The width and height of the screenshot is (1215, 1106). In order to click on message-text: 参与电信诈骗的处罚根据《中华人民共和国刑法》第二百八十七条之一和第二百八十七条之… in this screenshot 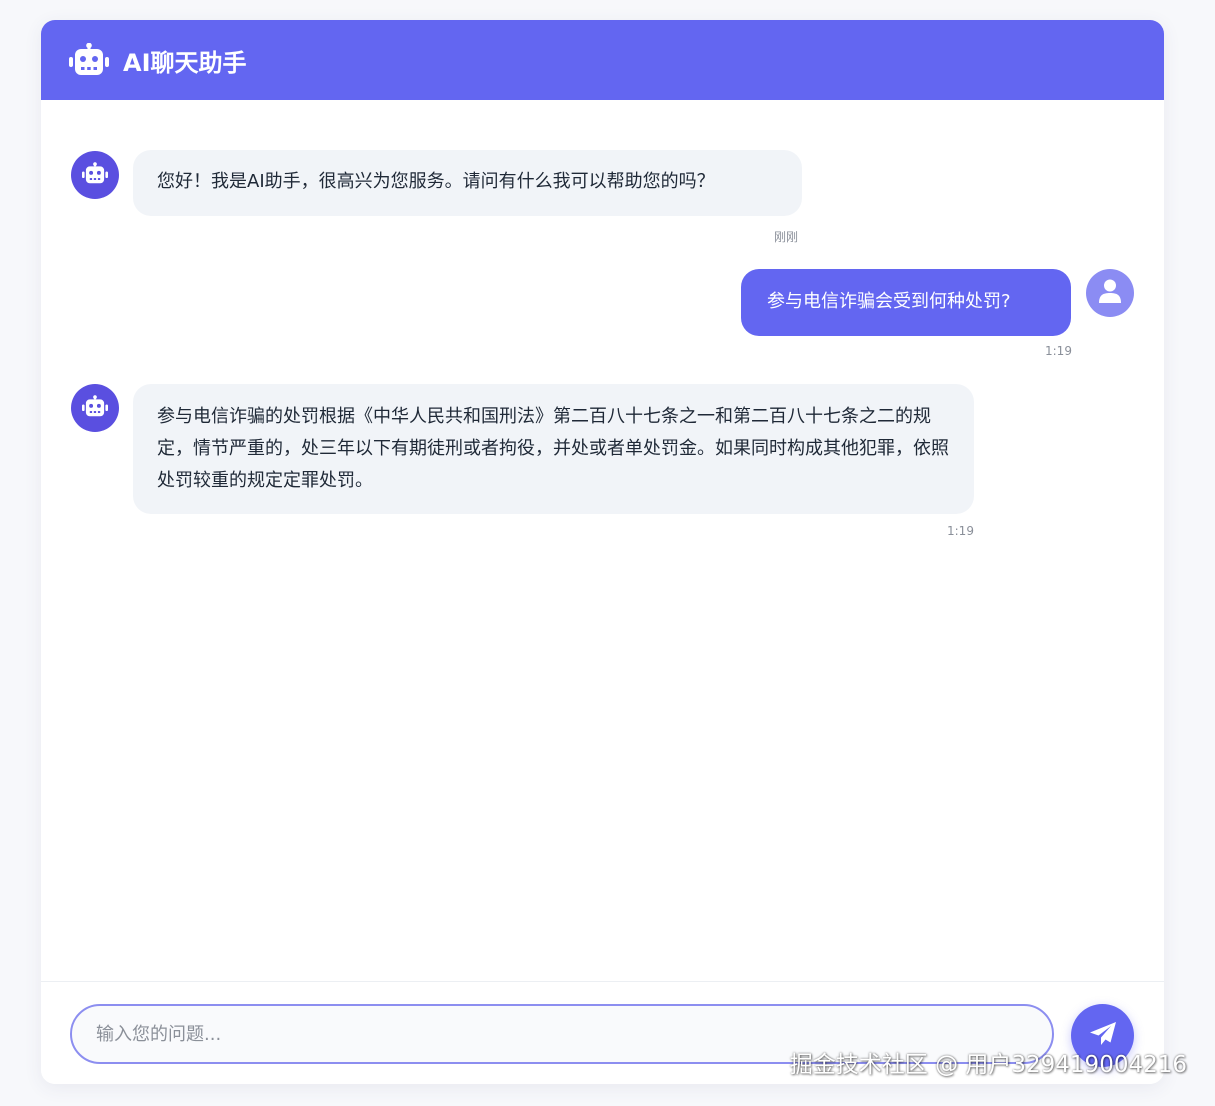, I will do `click(553, 448)`.